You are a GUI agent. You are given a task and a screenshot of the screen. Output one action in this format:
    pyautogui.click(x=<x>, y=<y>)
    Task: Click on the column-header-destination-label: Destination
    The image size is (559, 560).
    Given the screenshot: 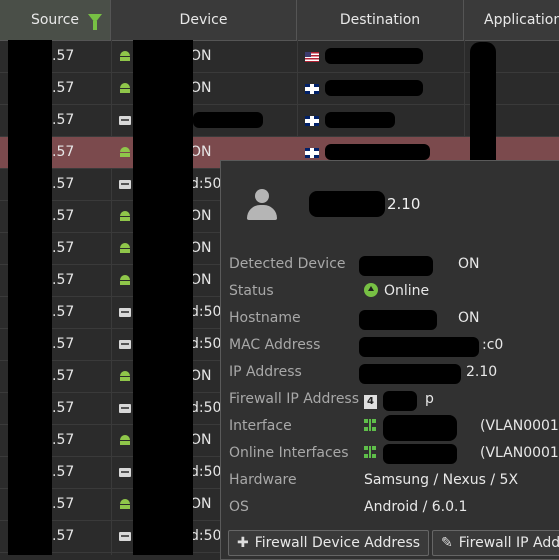 What is the action you would take?
    pyautogui.click(x=380, y=20)
    